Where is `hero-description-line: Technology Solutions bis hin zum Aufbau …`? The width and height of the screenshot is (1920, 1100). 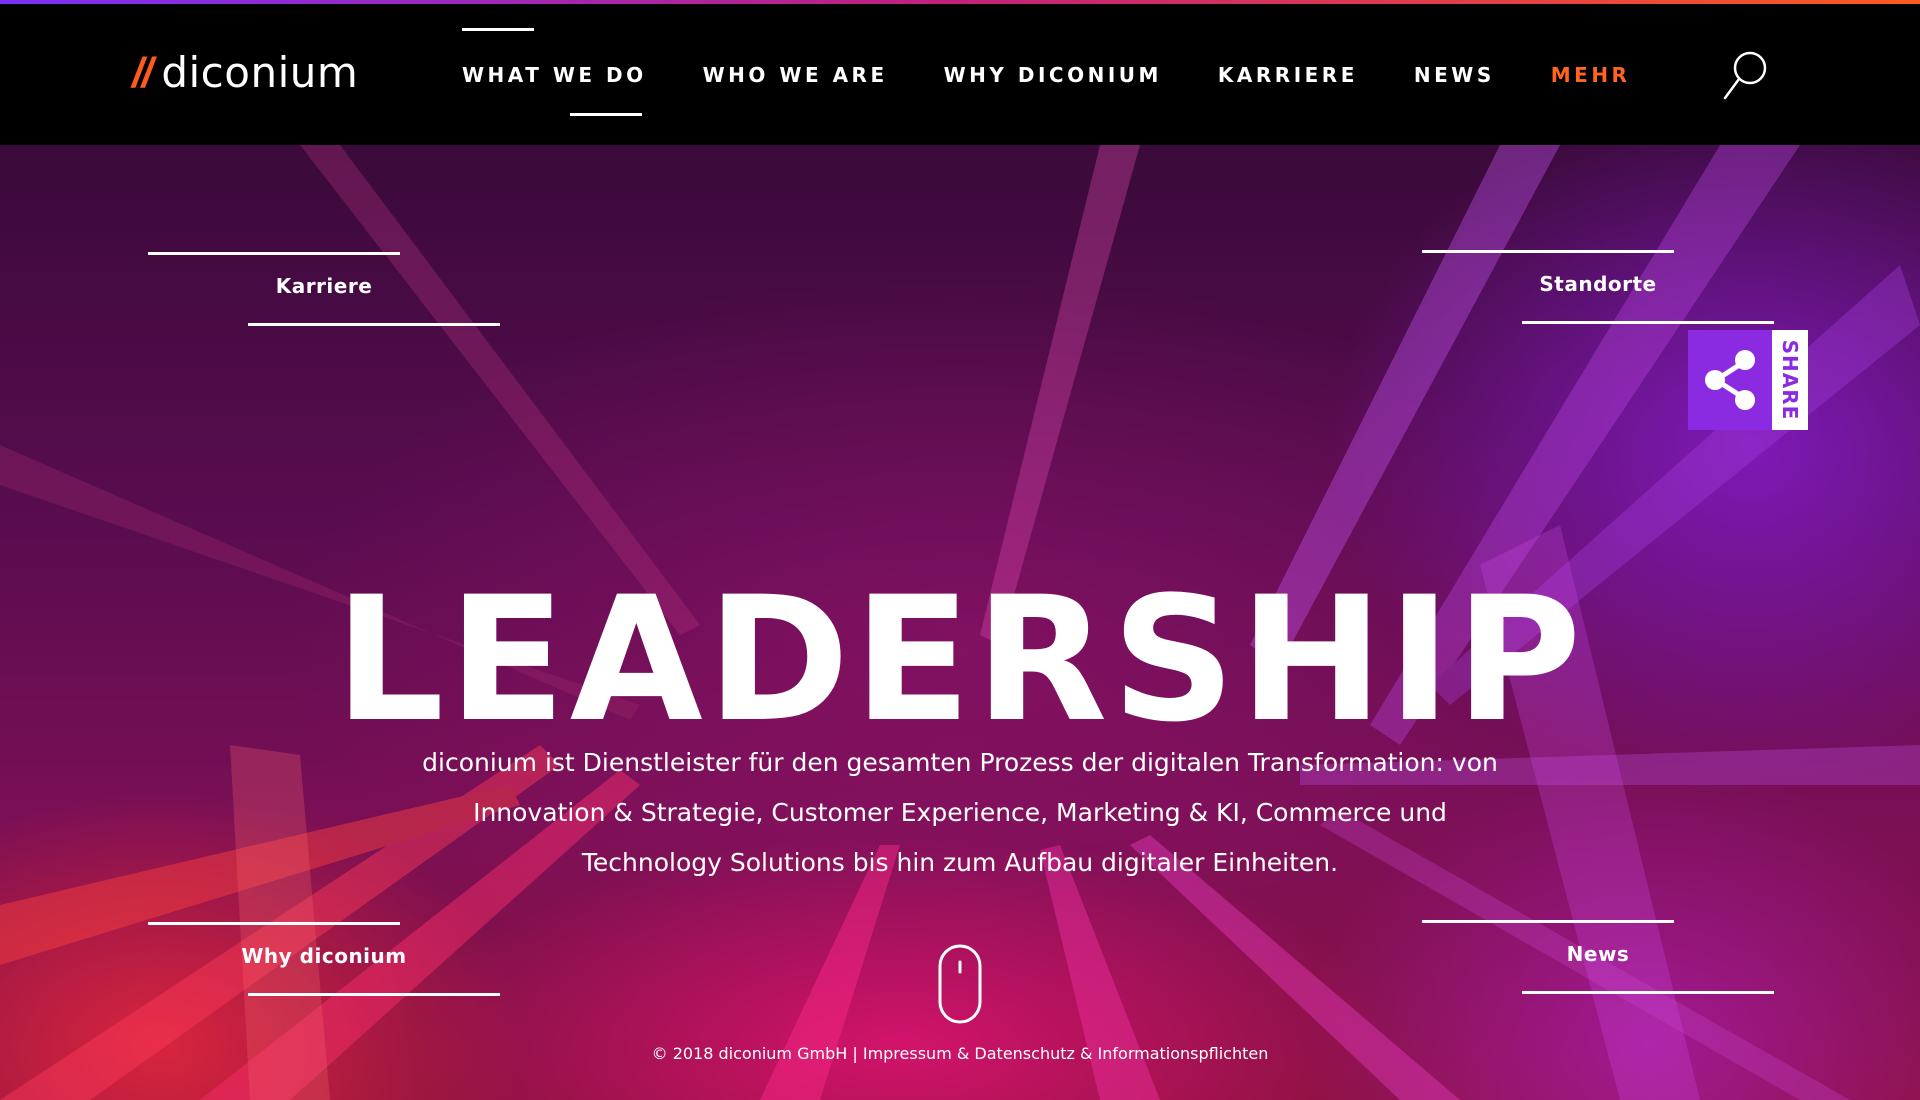 hero-description-line: Technology Solutions bis hin zum Aufbau … is located at coordinates (960, 862).